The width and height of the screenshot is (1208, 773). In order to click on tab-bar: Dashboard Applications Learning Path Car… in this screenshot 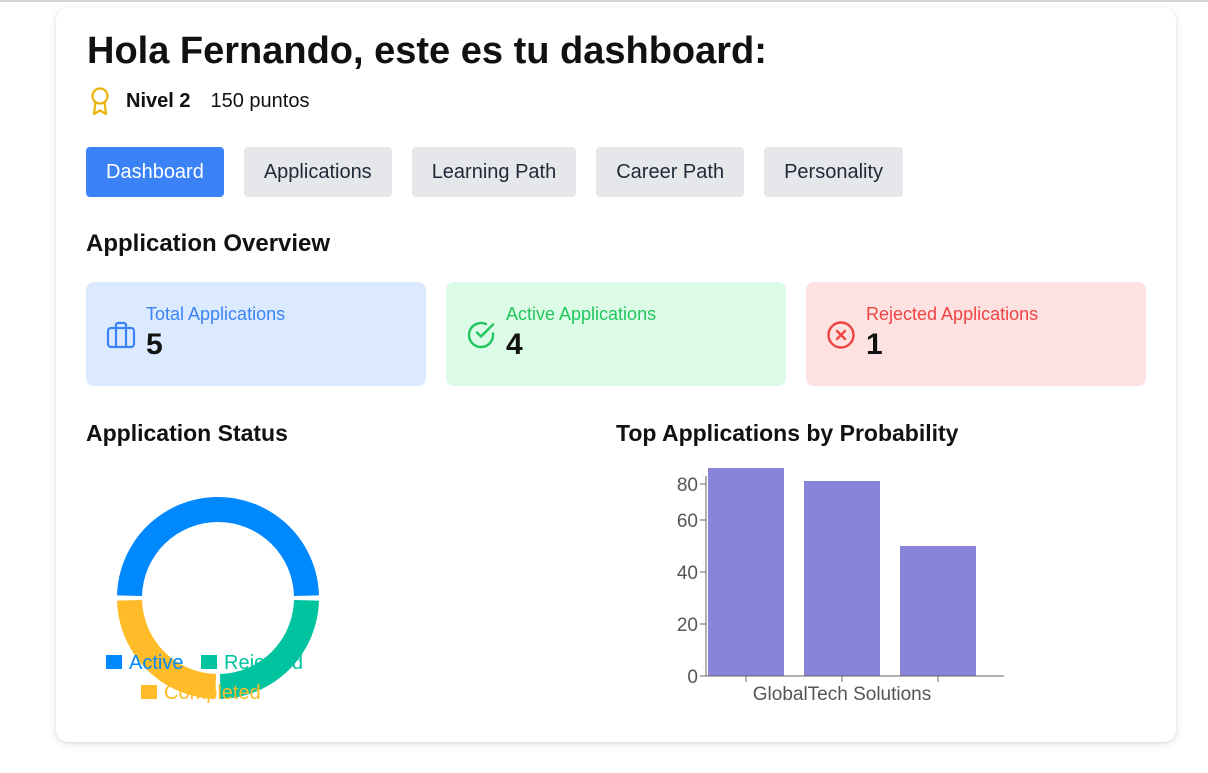, I will do `click(504, 172)`.